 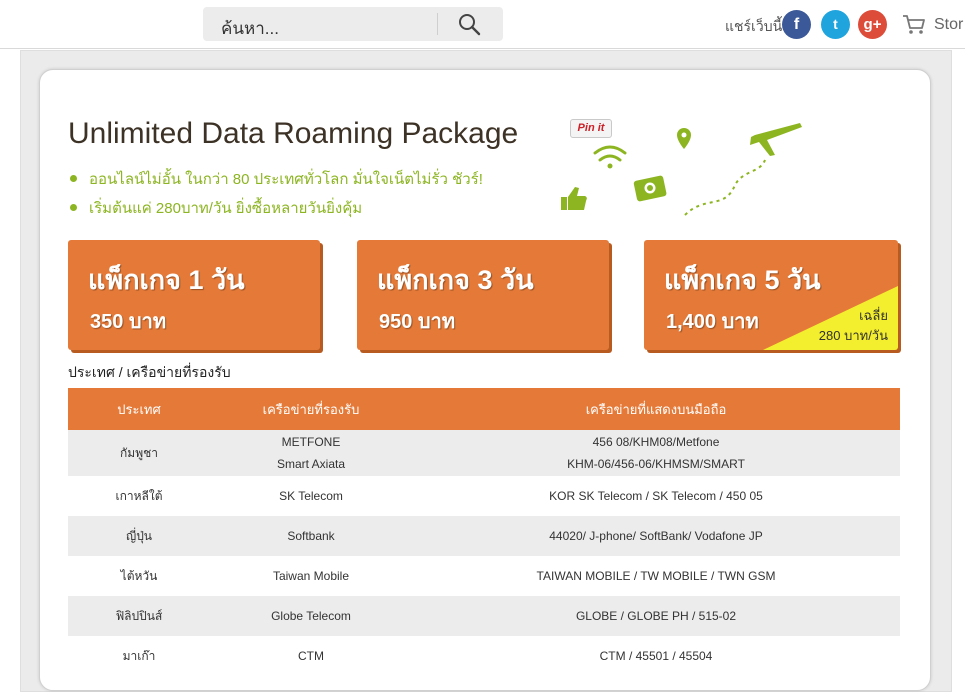 What do you see at coordinates (455, 280) in the screenshot?
I see `package-title: แพ็กเกจ 3 วัน` at bounding box center [455, 280].